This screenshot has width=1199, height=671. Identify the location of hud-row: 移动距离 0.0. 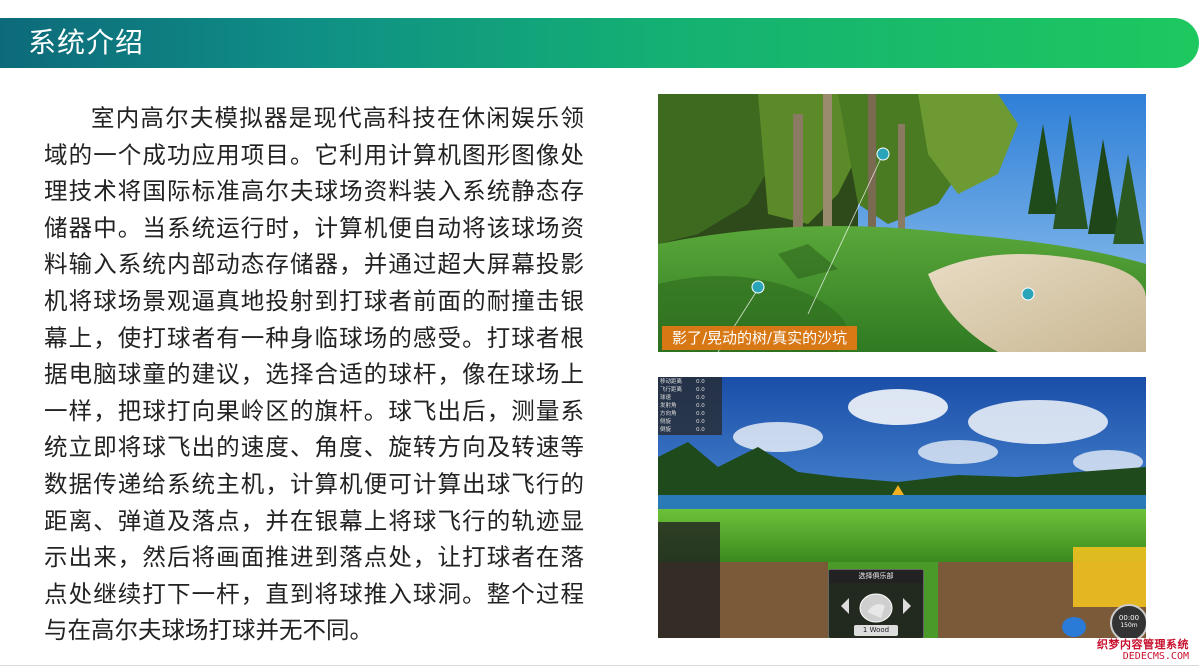
(690, 382).